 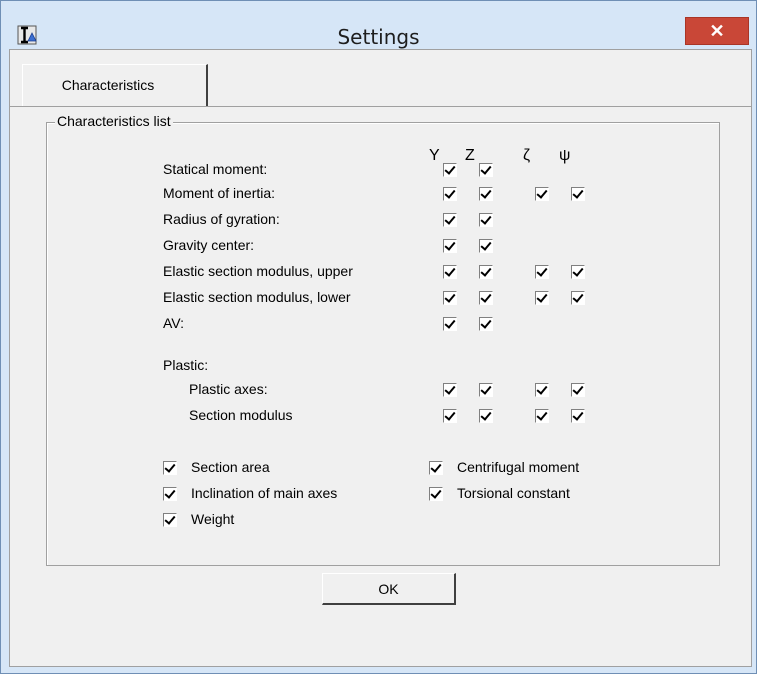 What do you see at coordinates (170, 520) in the screenshot?
I see `checkbox-weight` at bounding box center [170, 520].